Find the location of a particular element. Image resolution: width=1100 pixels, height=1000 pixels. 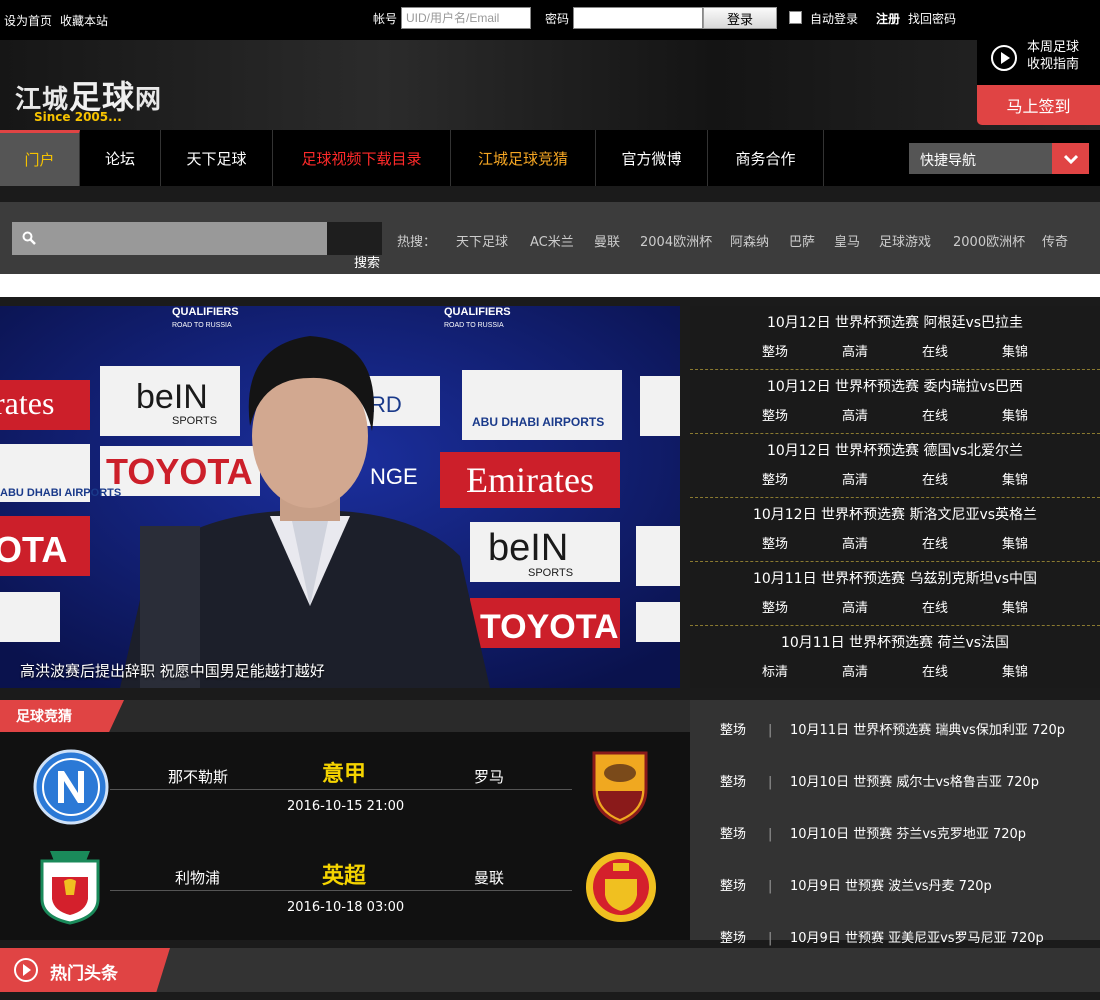

bg-qualifiers-2: QUALIFIERS is located at coordinates (477, 312).